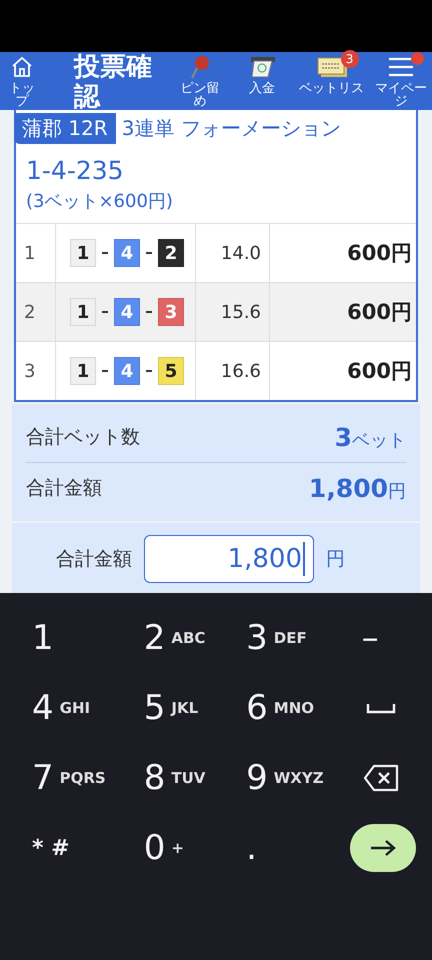  Describe the element at coordinates (56, 848) in the screenshot. I see `keyboard-key: * #` at that location.